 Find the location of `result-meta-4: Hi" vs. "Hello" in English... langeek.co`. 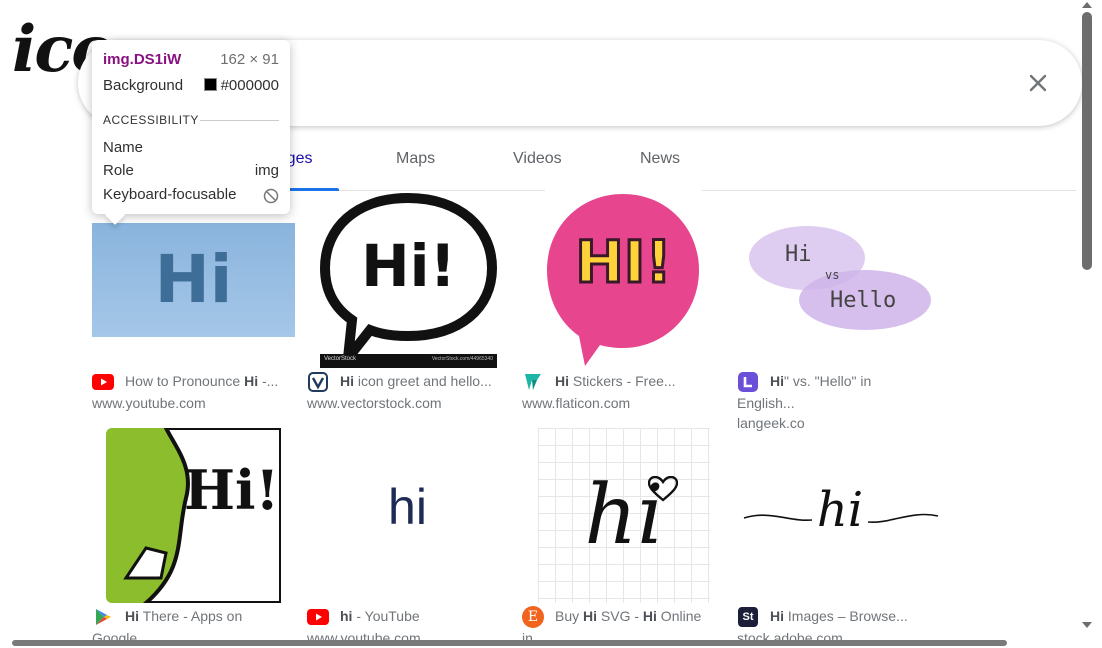

result-meta-4: Hi" vs. "Hello" in English... langeek.co is located at coordinates (837, 402).